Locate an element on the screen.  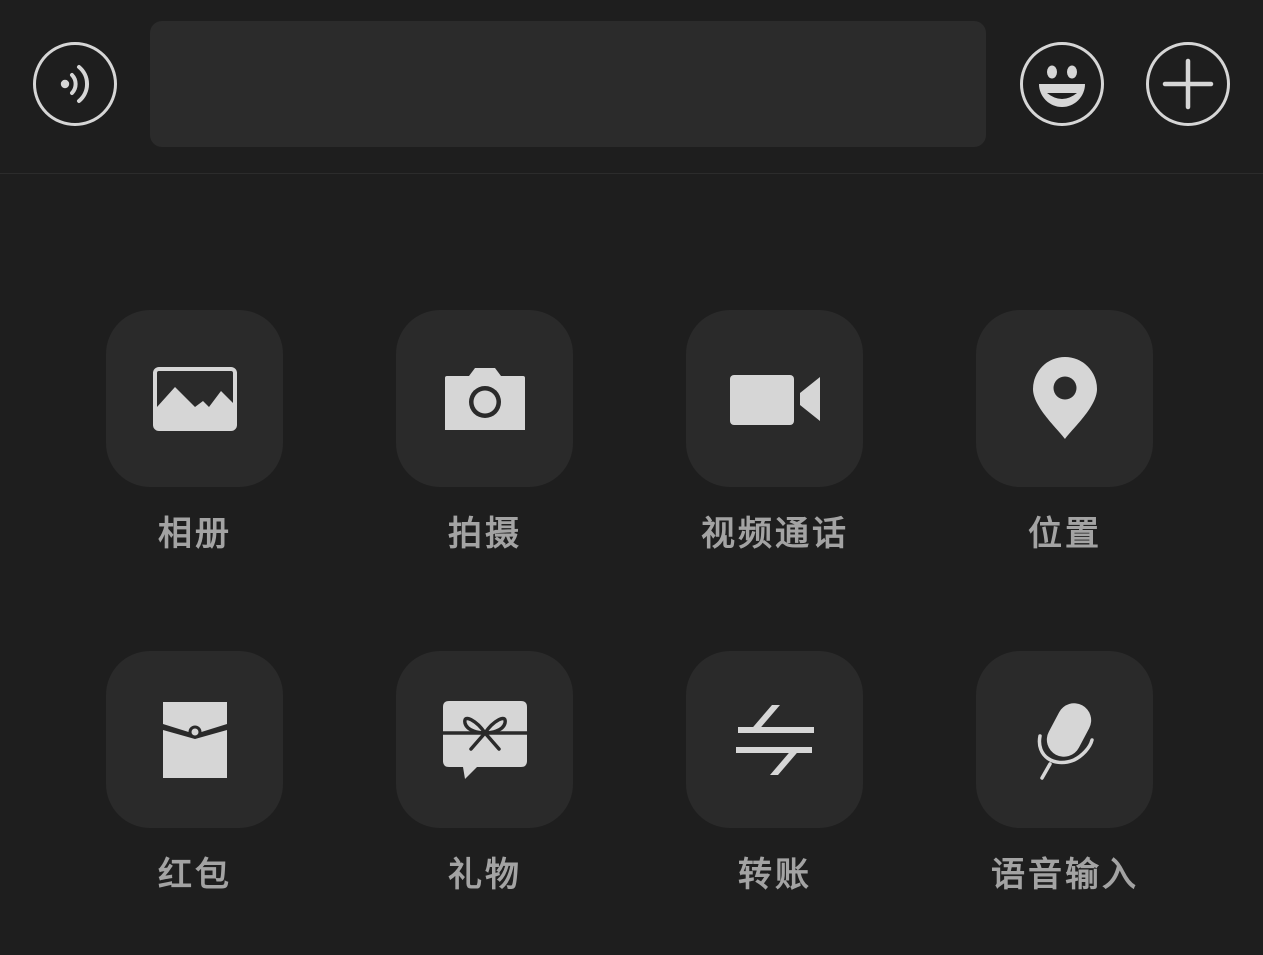
message-input is located at coordinates (568, 84).